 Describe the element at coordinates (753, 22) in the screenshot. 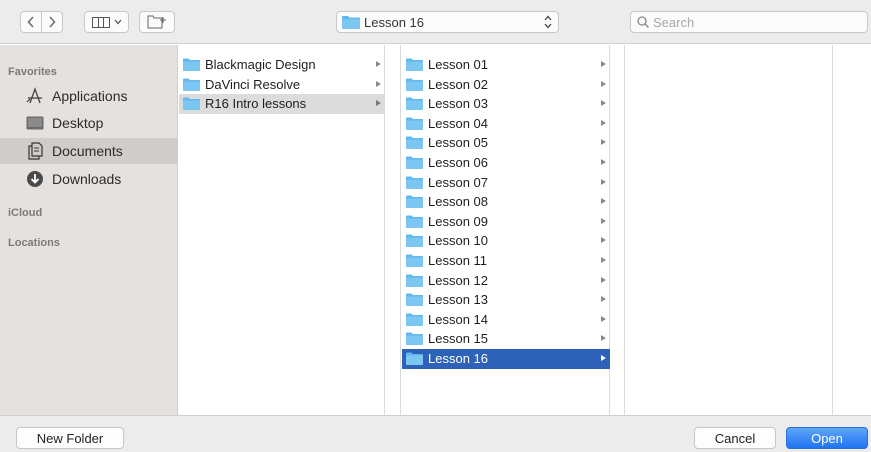

I see `search-input` at that location.